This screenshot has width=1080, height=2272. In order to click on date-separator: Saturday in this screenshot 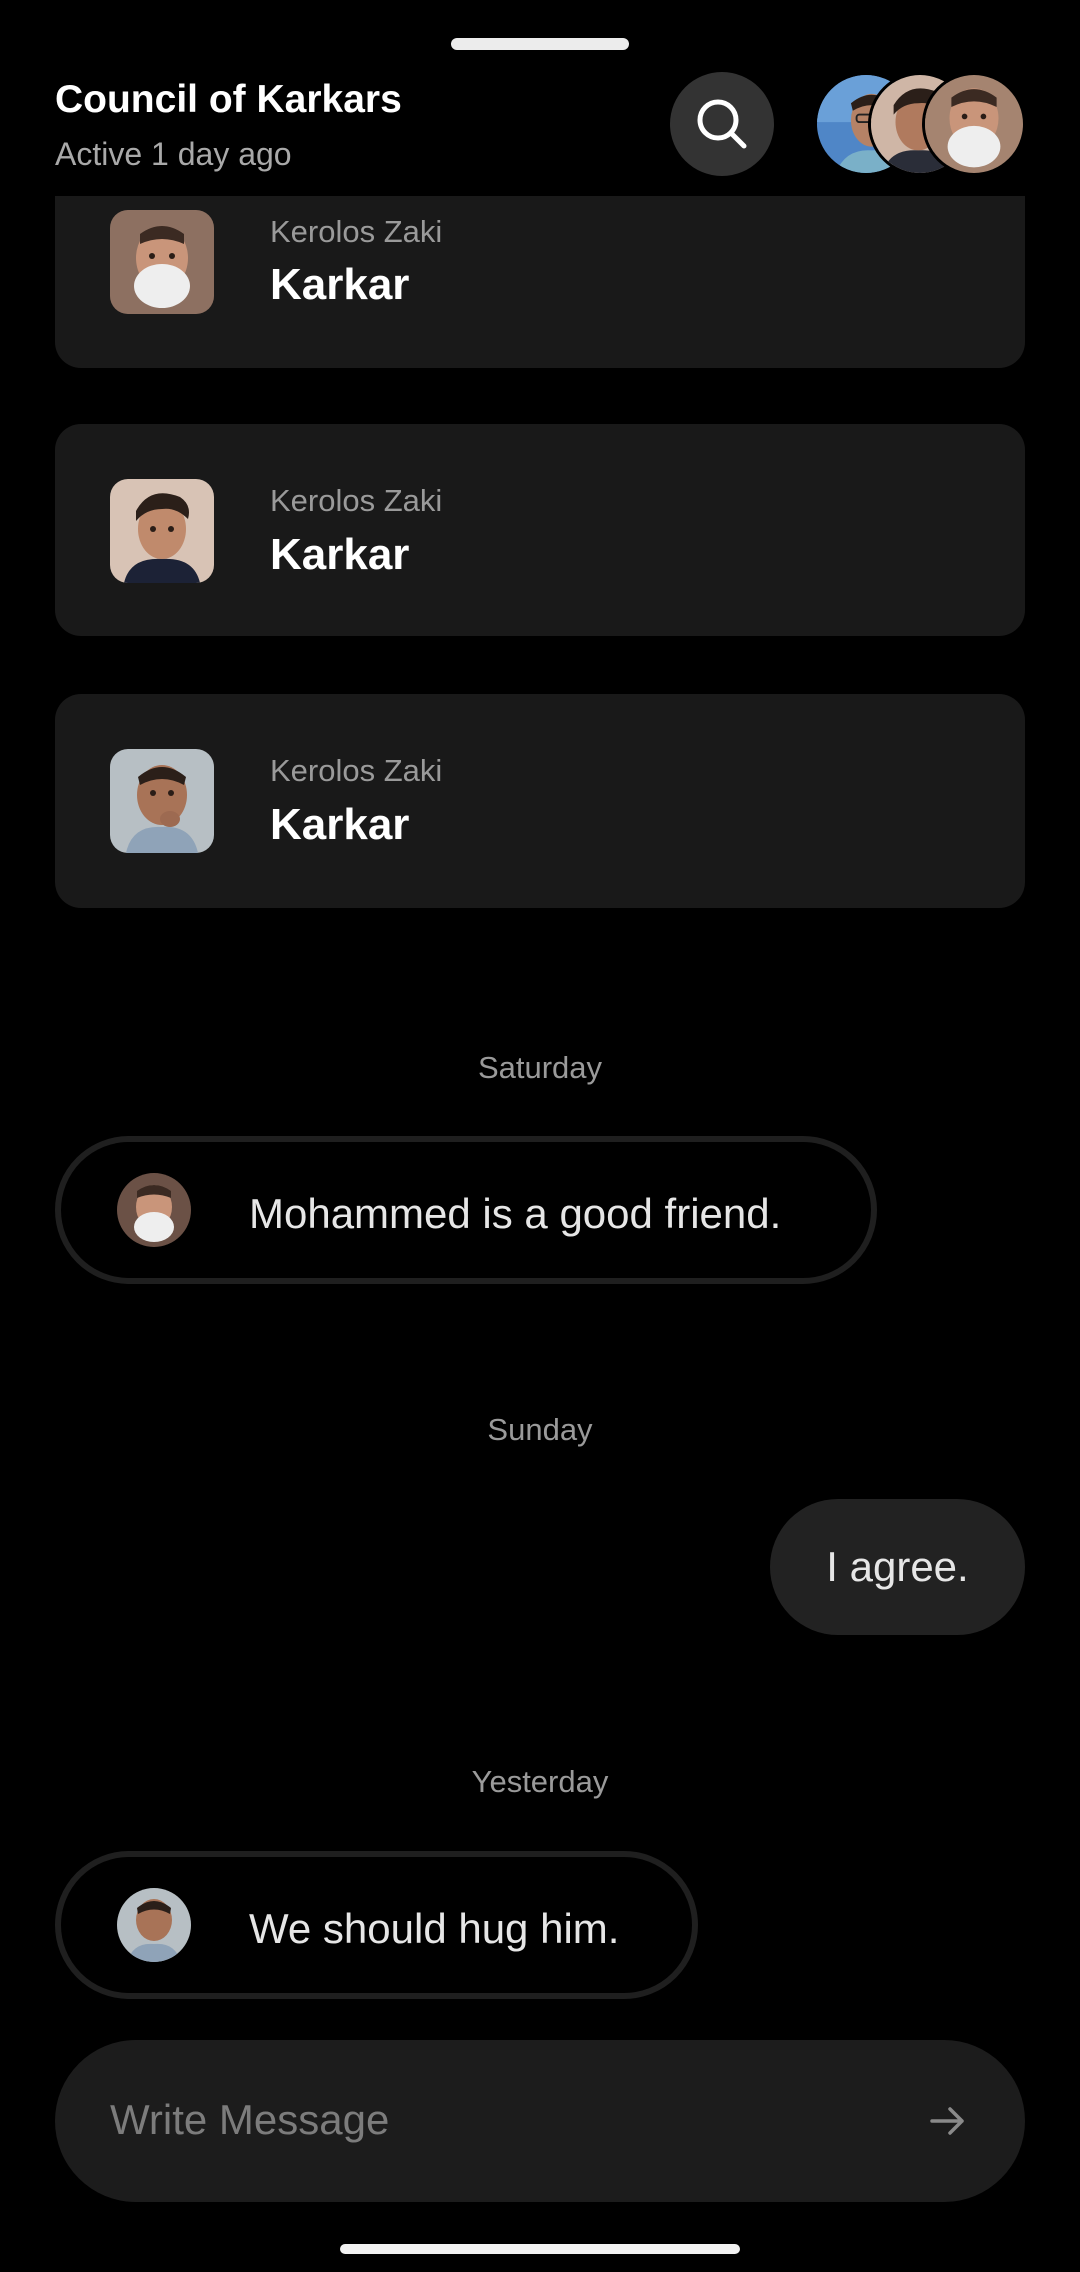, I will do `click(540, 1067)`.